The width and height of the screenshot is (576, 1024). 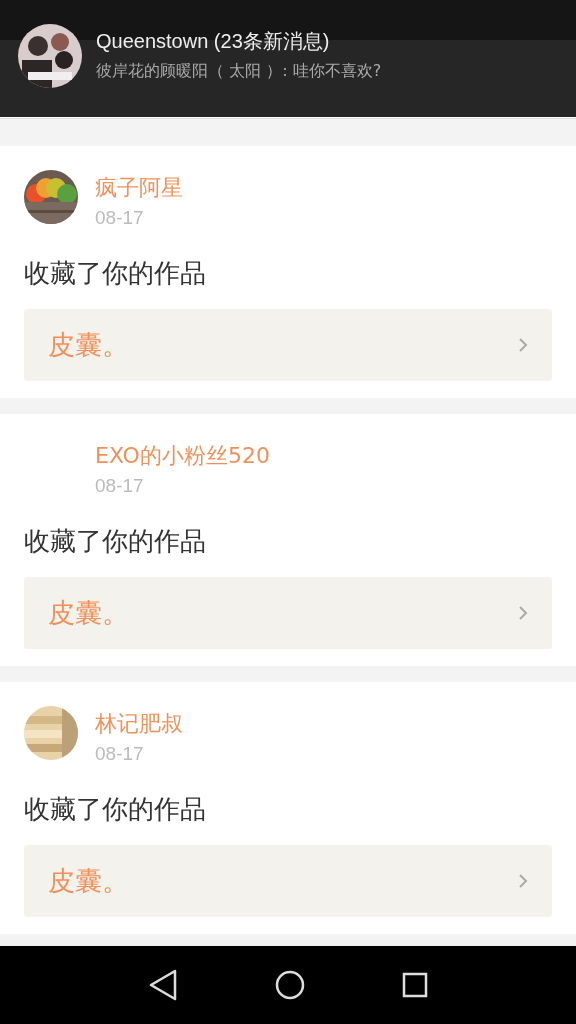 I want to click on notification-banner: Queenstown (23条新消息) 彼岸花的顾暖阳（ 太阳 ）: 哇你不喜欢?, so click(x=288, y=58).